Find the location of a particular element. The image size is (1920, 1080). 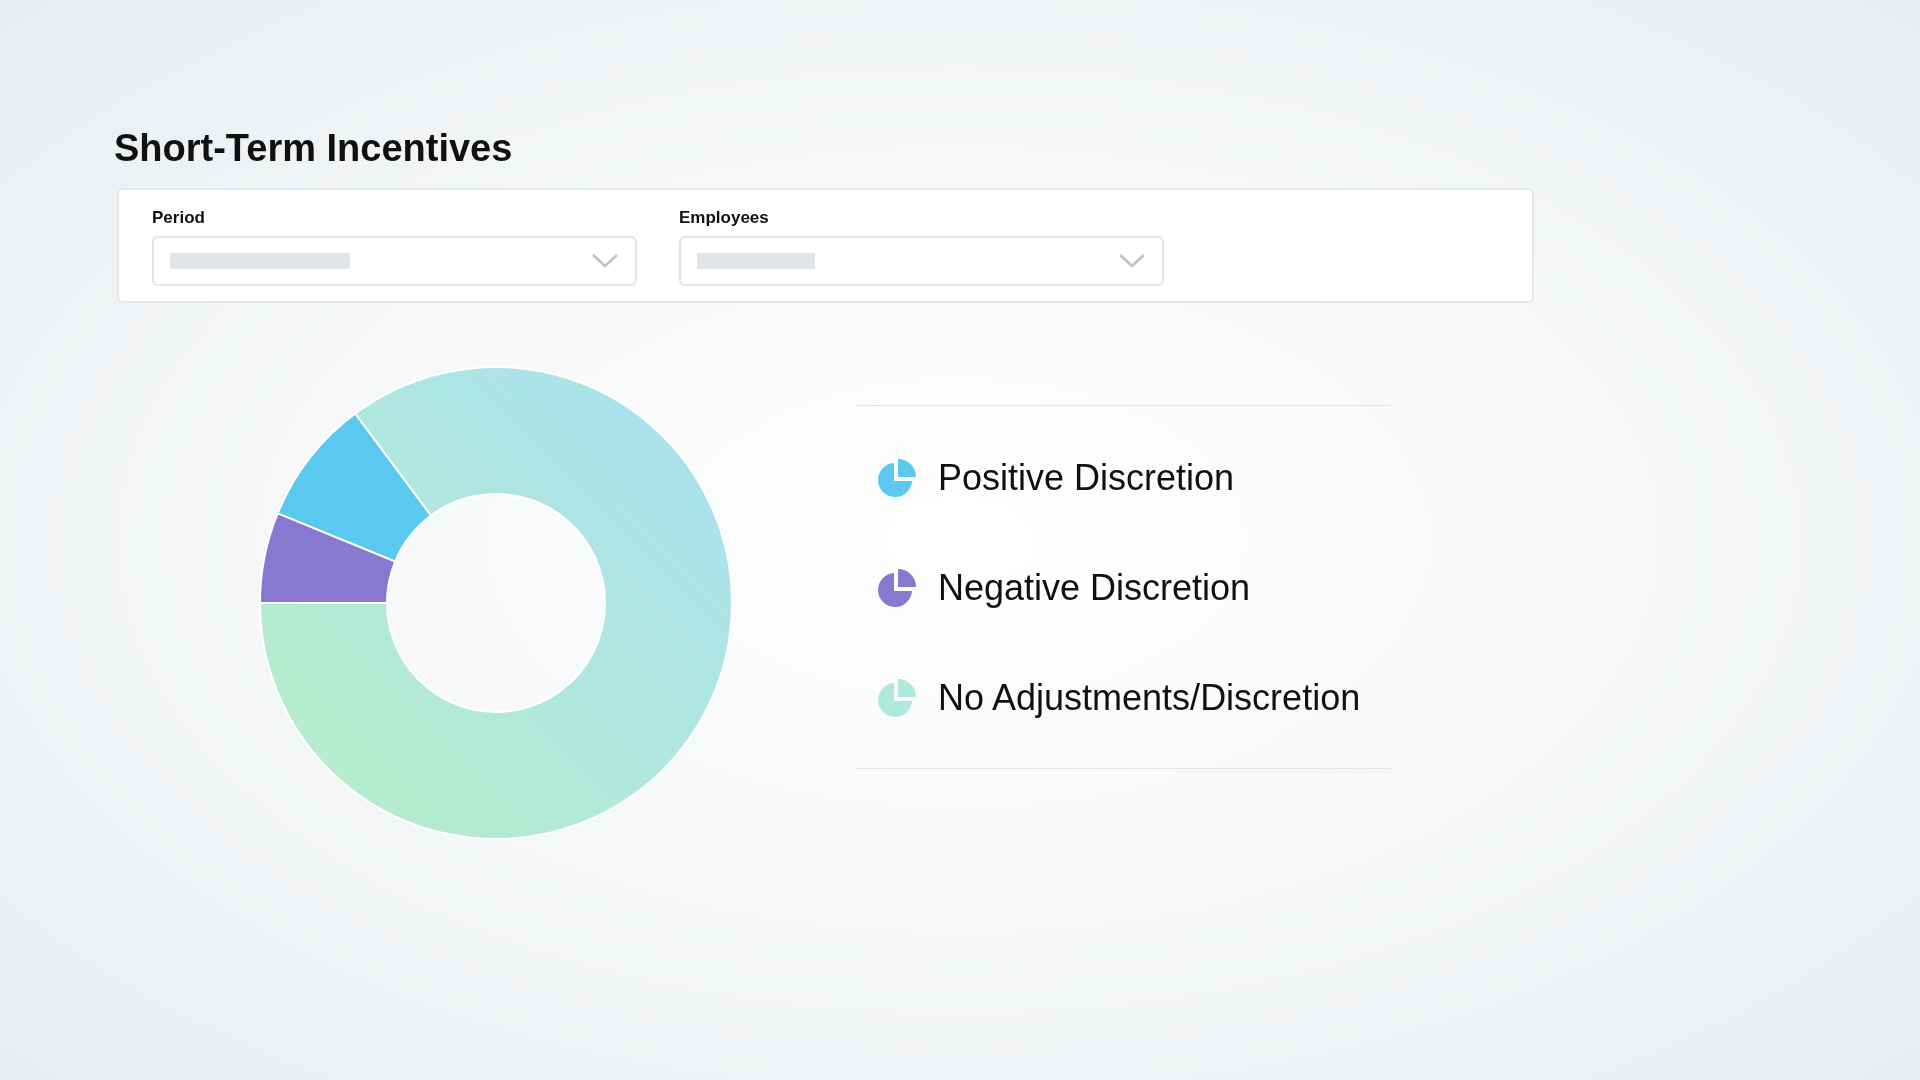

filter-label: Employees is located at coordinates (724, 218).